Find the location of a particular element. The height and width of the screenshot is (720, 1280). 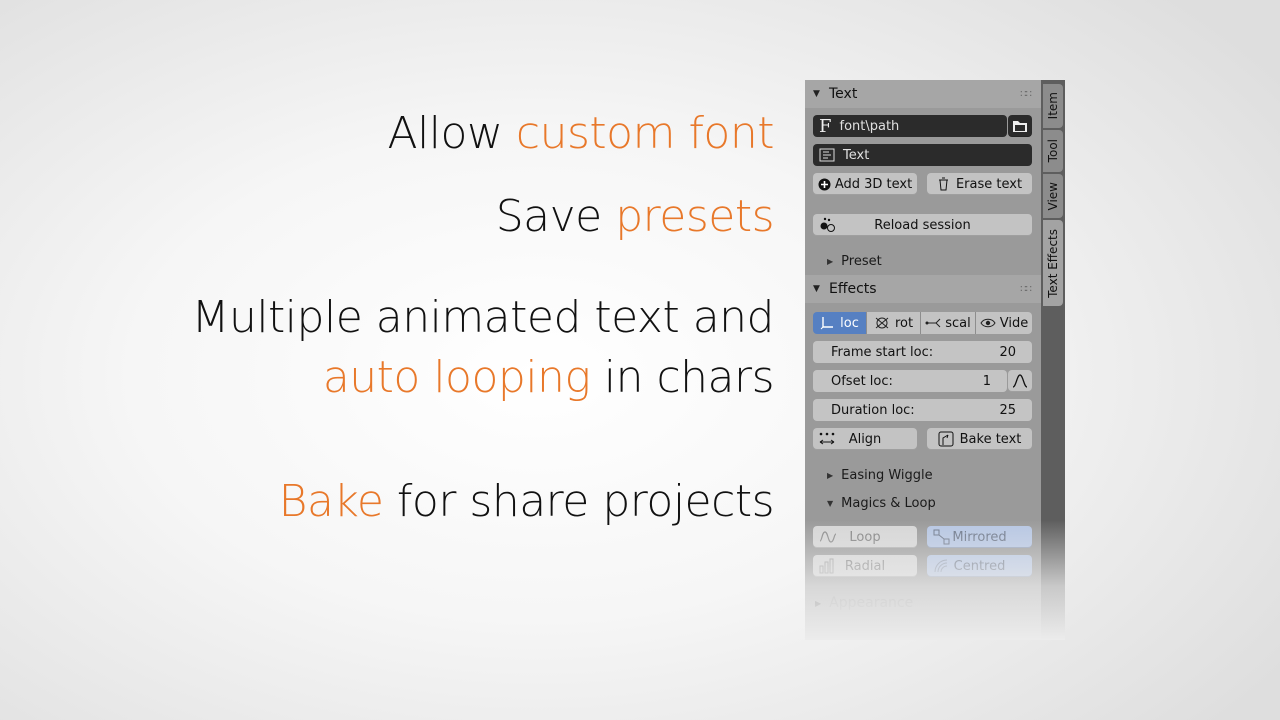

field-label: Duration loc: is located at coordinates (873, 410).